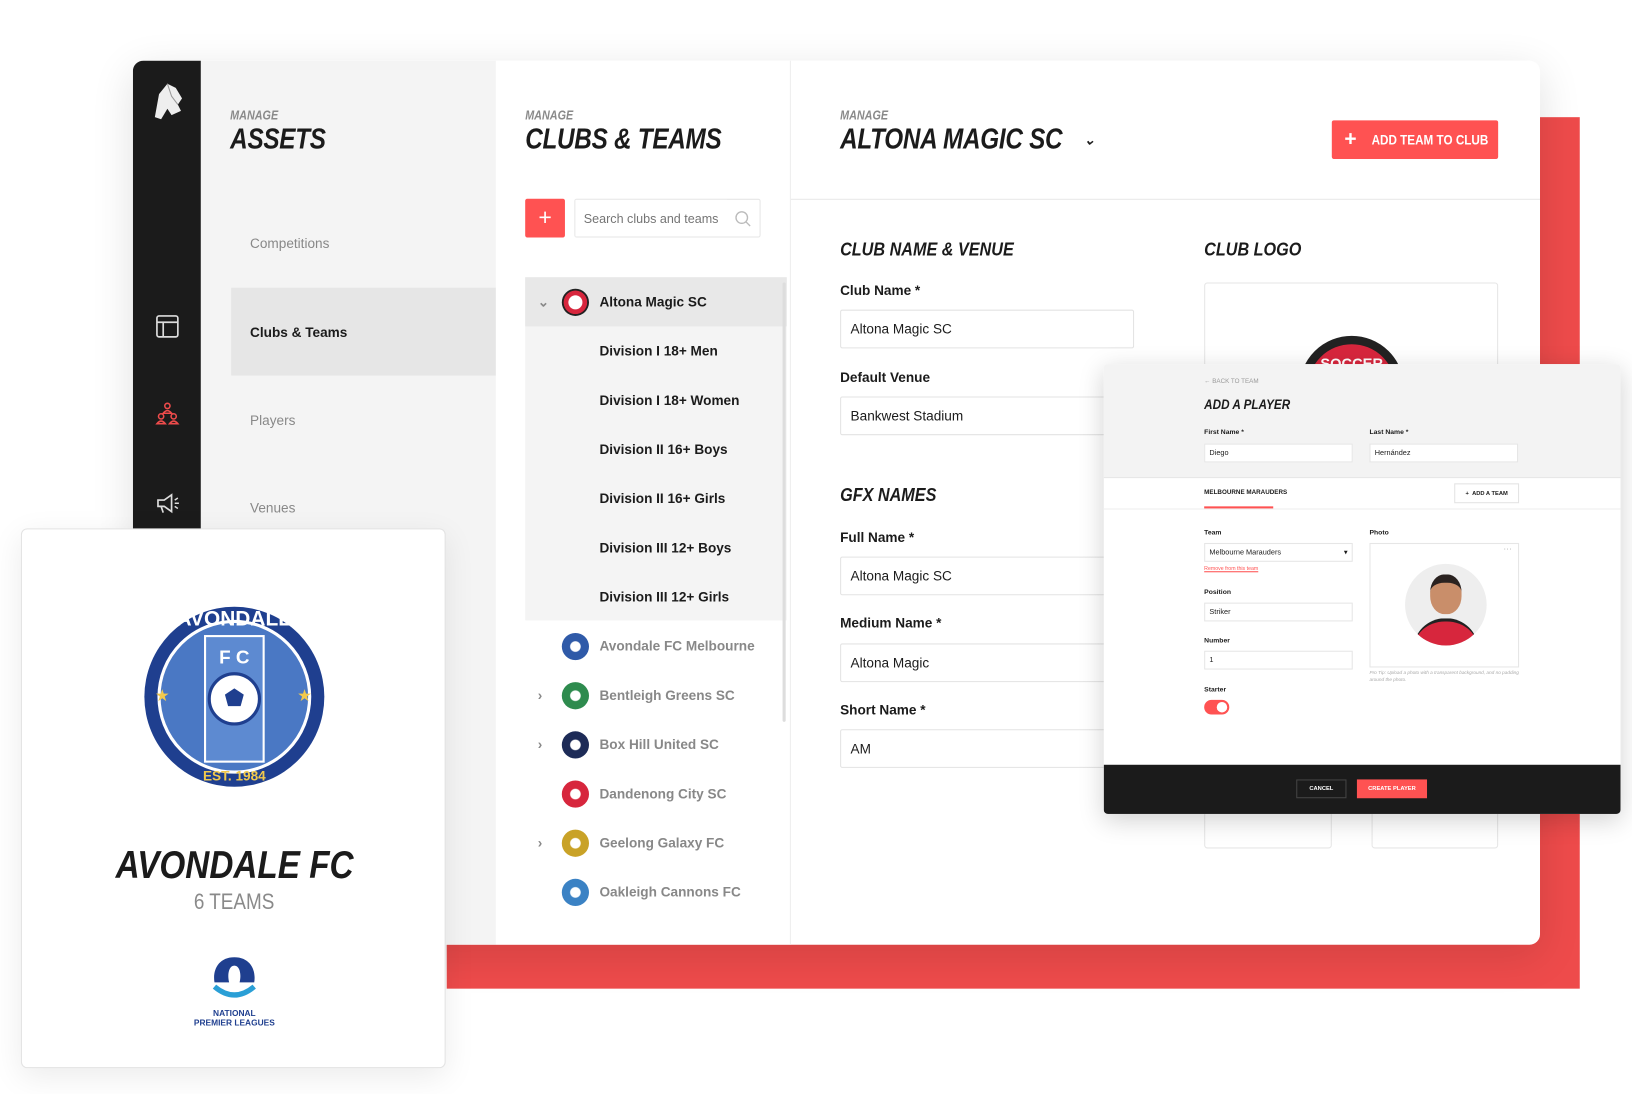 Image resolution: width=1632 pixels, height=1094 pixels. What do you see at coordinates (662, 842) in the screenshot?
I see `club-name: Geelong Galaxy FC` at bounding box center [662, 842].